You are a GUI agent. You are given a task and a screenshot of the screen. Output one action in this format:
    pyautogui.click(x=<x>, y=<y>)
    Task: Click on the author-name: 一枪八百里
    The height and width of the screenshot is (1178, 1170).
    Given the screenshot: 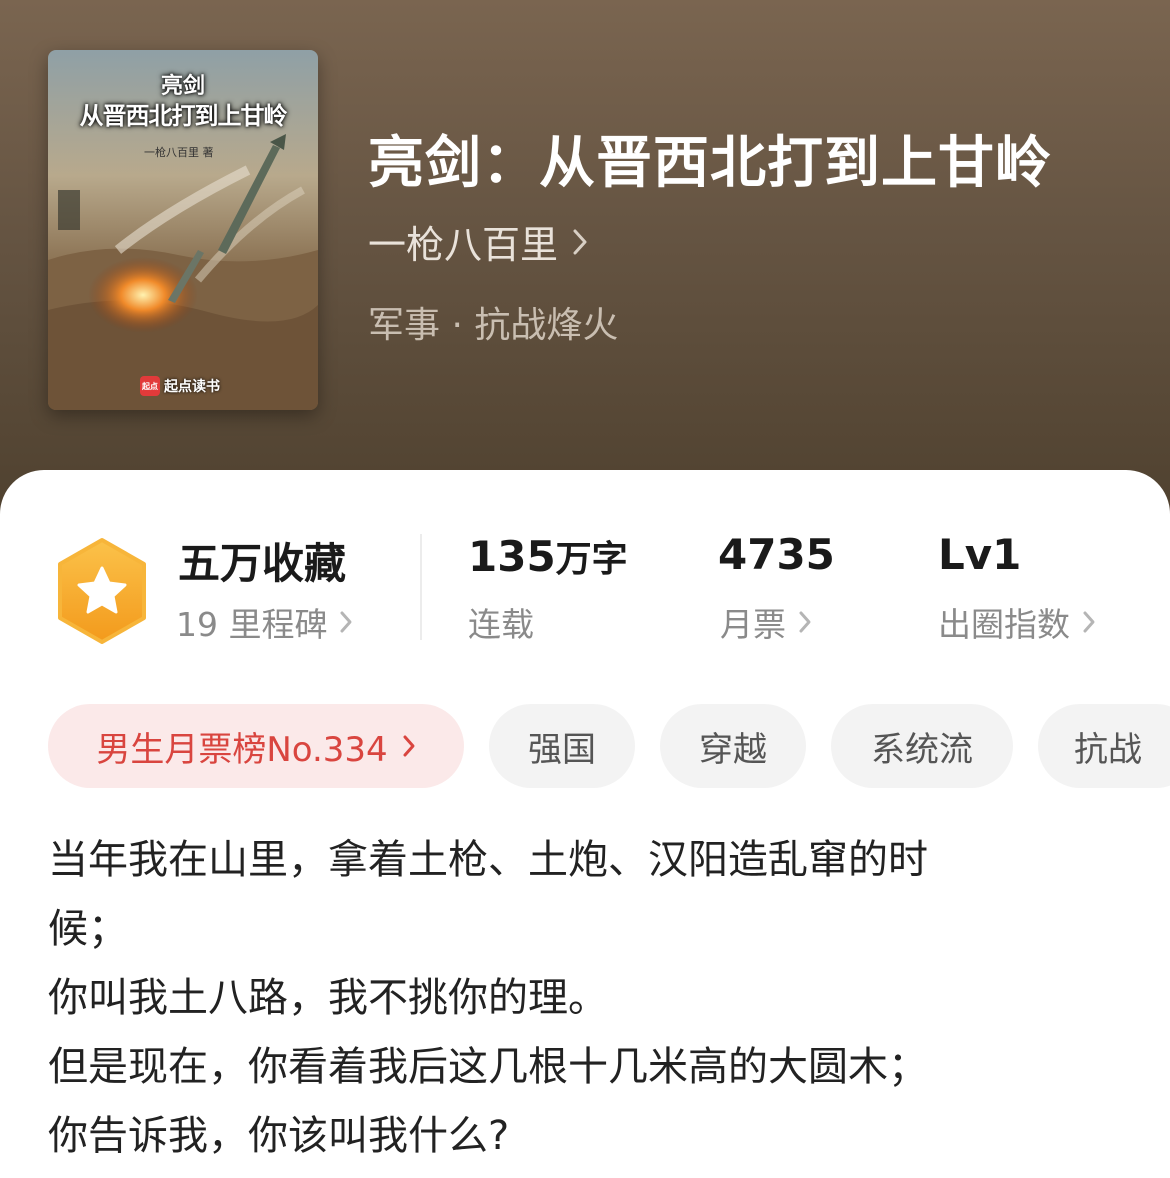 What is the action you would take?
    pyautogui.click(x=463, y=245)
    